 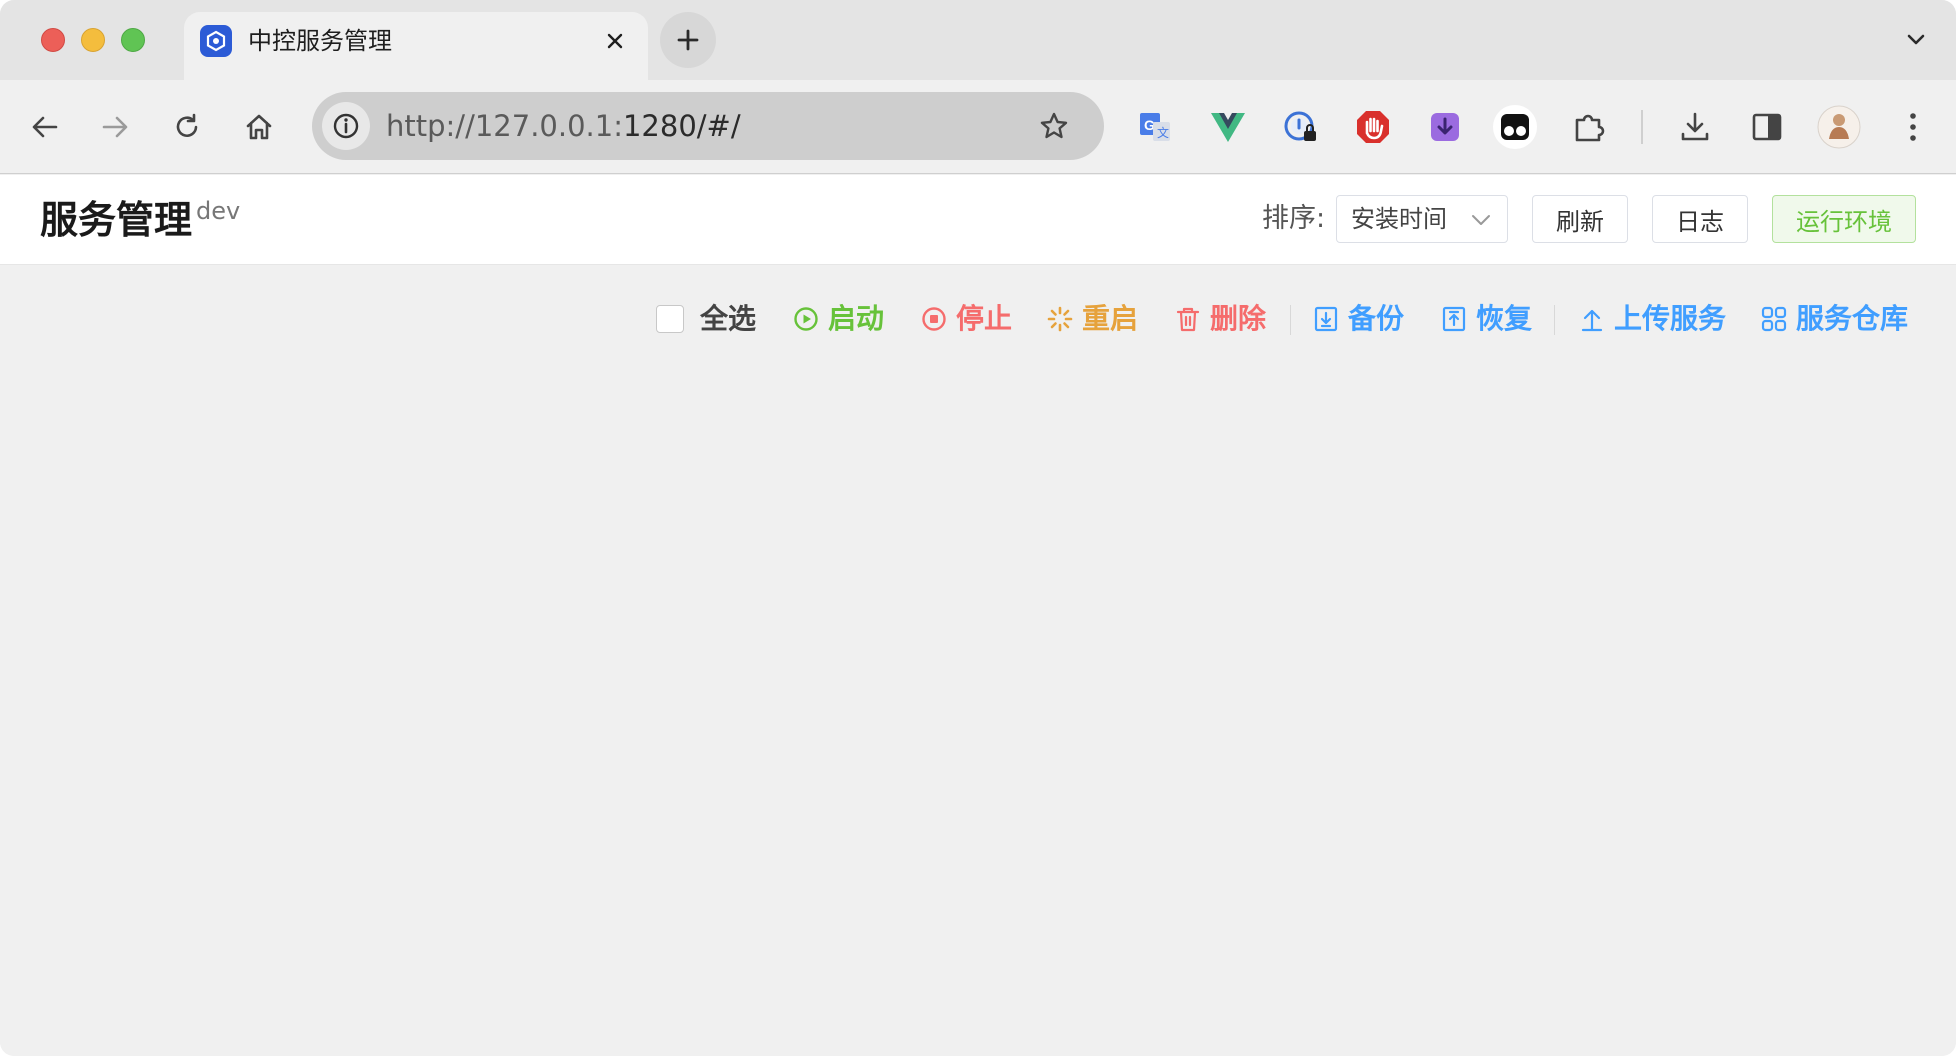 What do you see at coordinates (1188, 319) in the screenshot?
I see `trash-icon` at bounding box center [1188, 319].